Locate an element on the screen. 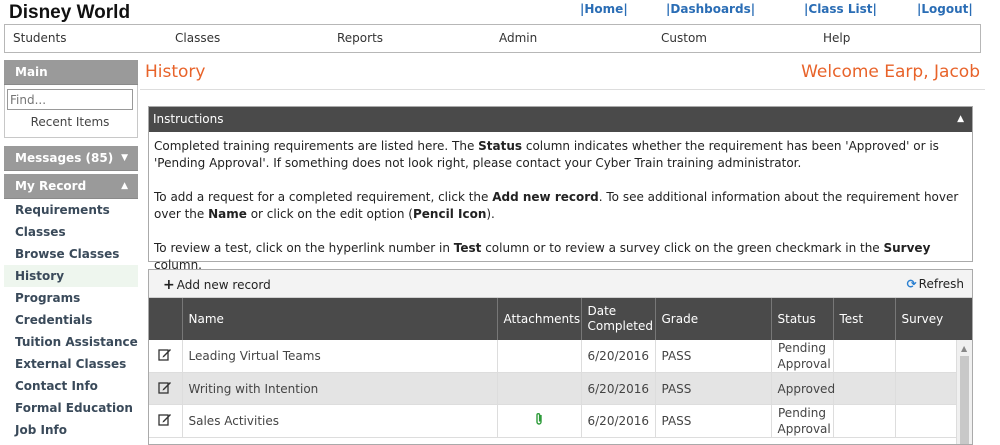  instructions-header: Instructions ▲ is located at coordinates (560, 119).